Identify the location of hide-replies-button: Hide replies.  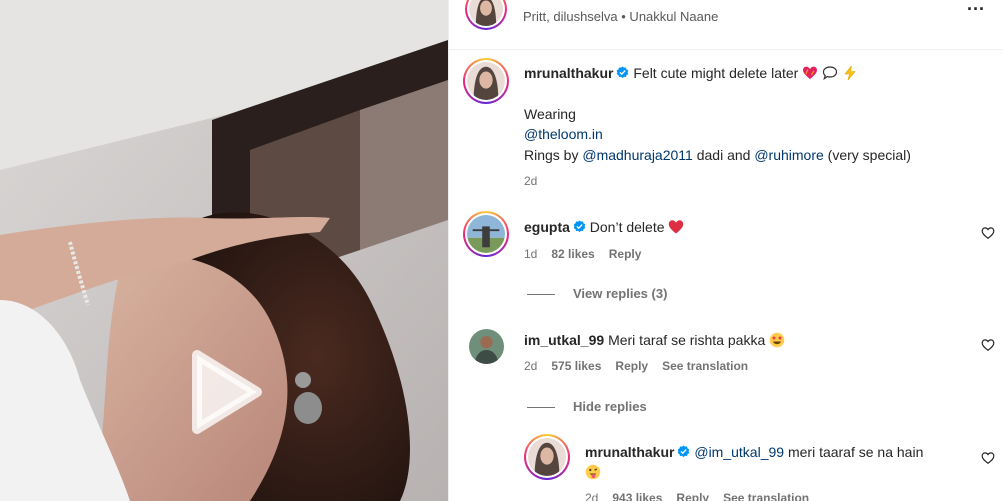
(587, 406).